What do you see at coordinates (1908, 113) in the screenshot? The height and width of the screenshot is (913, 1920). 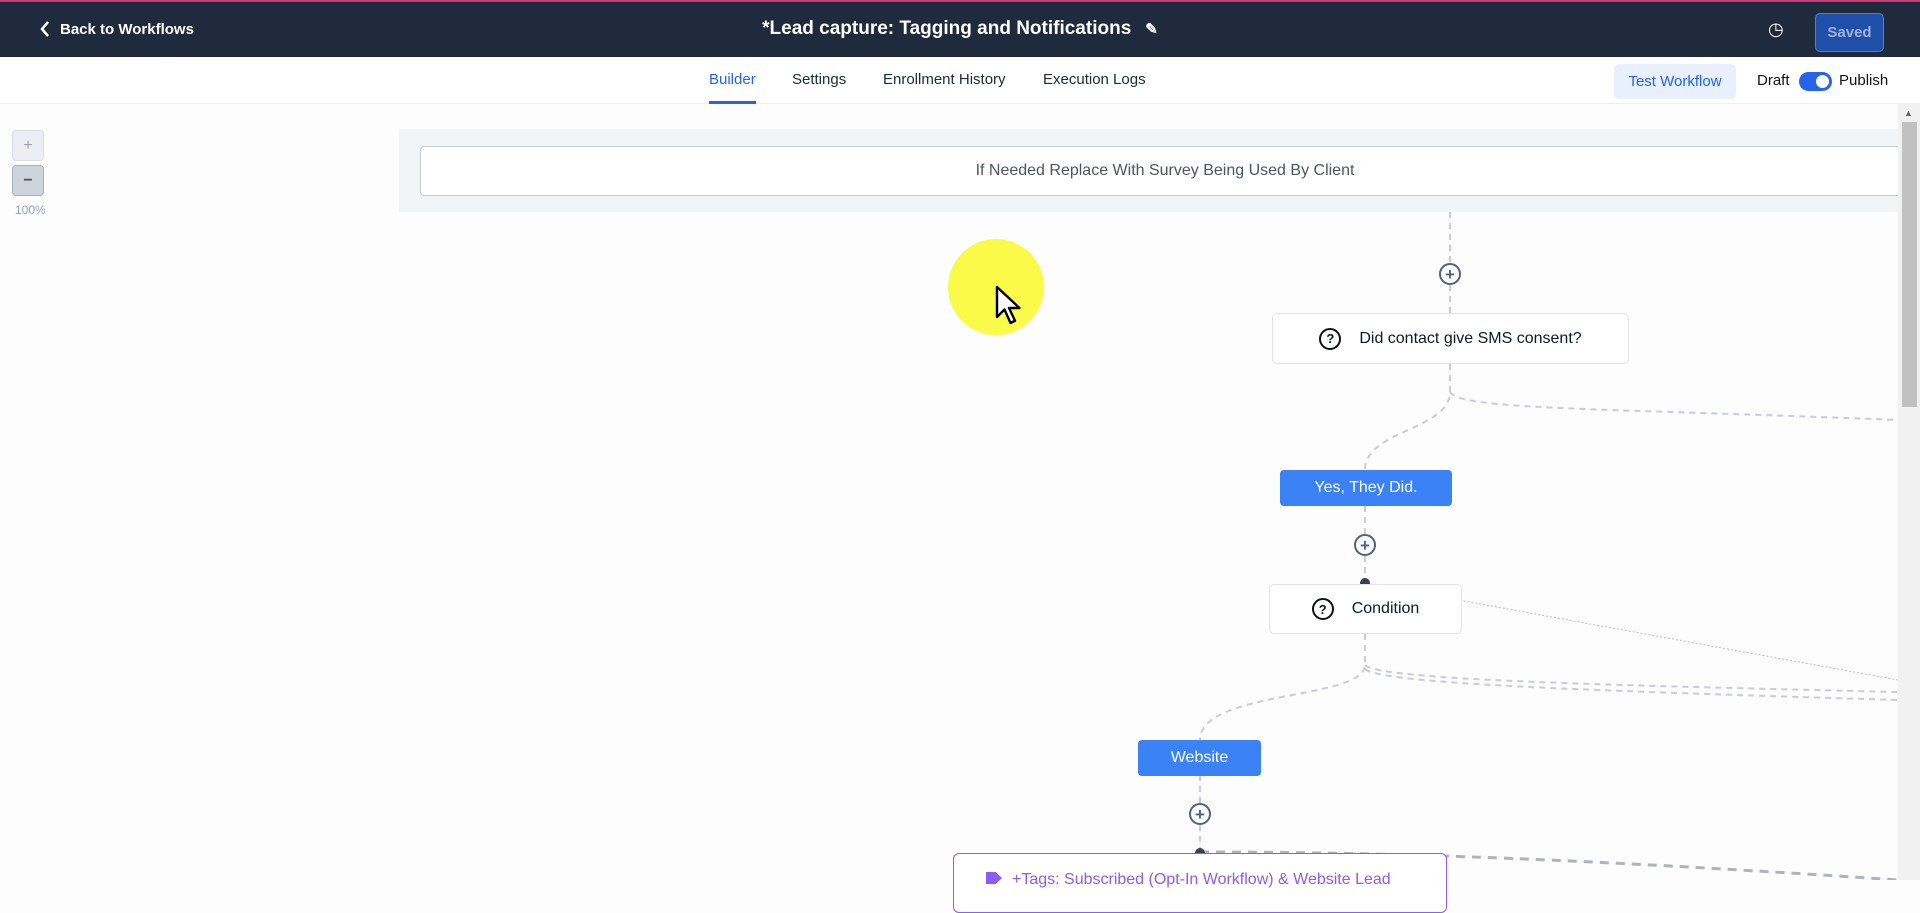 I see `scroll-up-arrow-icon: ▲` at bounding box center [1908, 113].